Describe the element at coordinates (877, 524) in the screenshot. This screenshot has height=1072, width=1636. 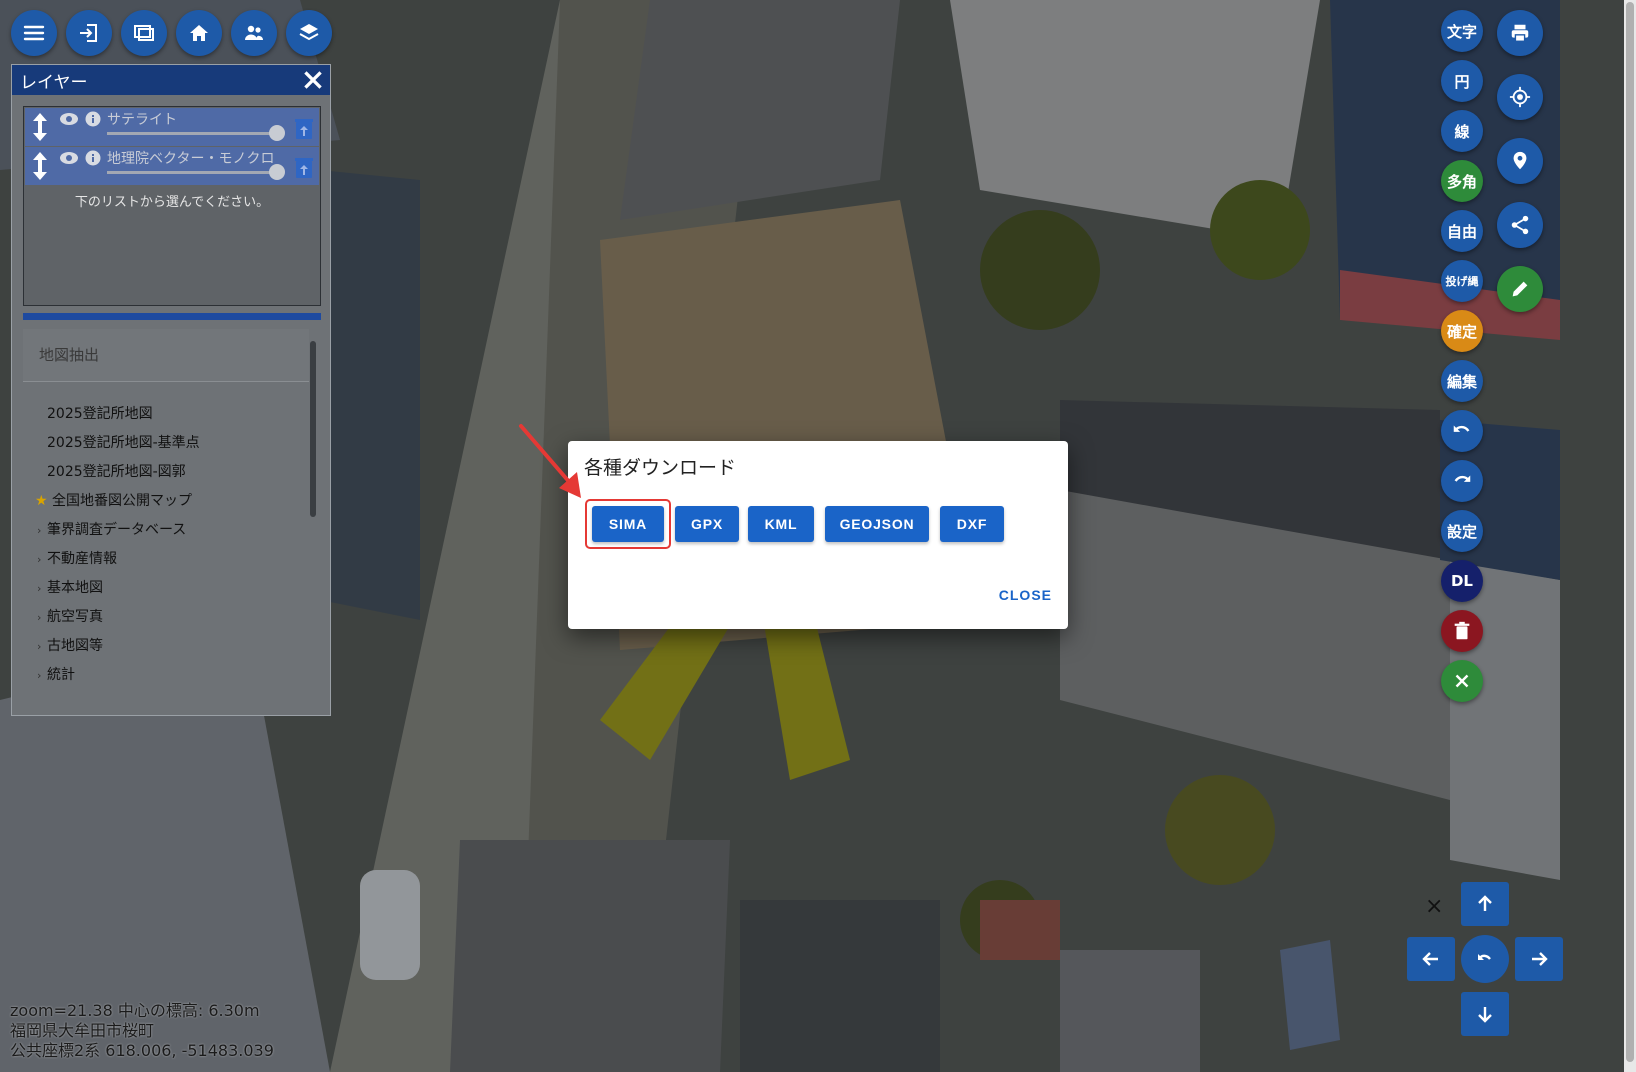
I see `geojson-download-button: GEOJSON` at that location.